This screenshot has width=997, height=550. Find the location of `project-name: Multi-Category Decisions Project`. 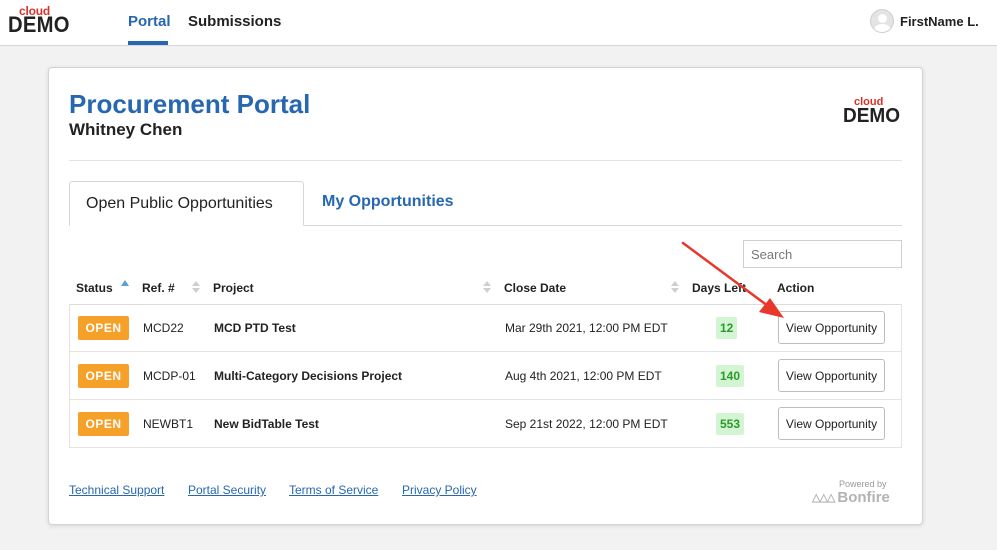

project-name: Multi-Category Decisions Project is located at coordinates (308, 376).